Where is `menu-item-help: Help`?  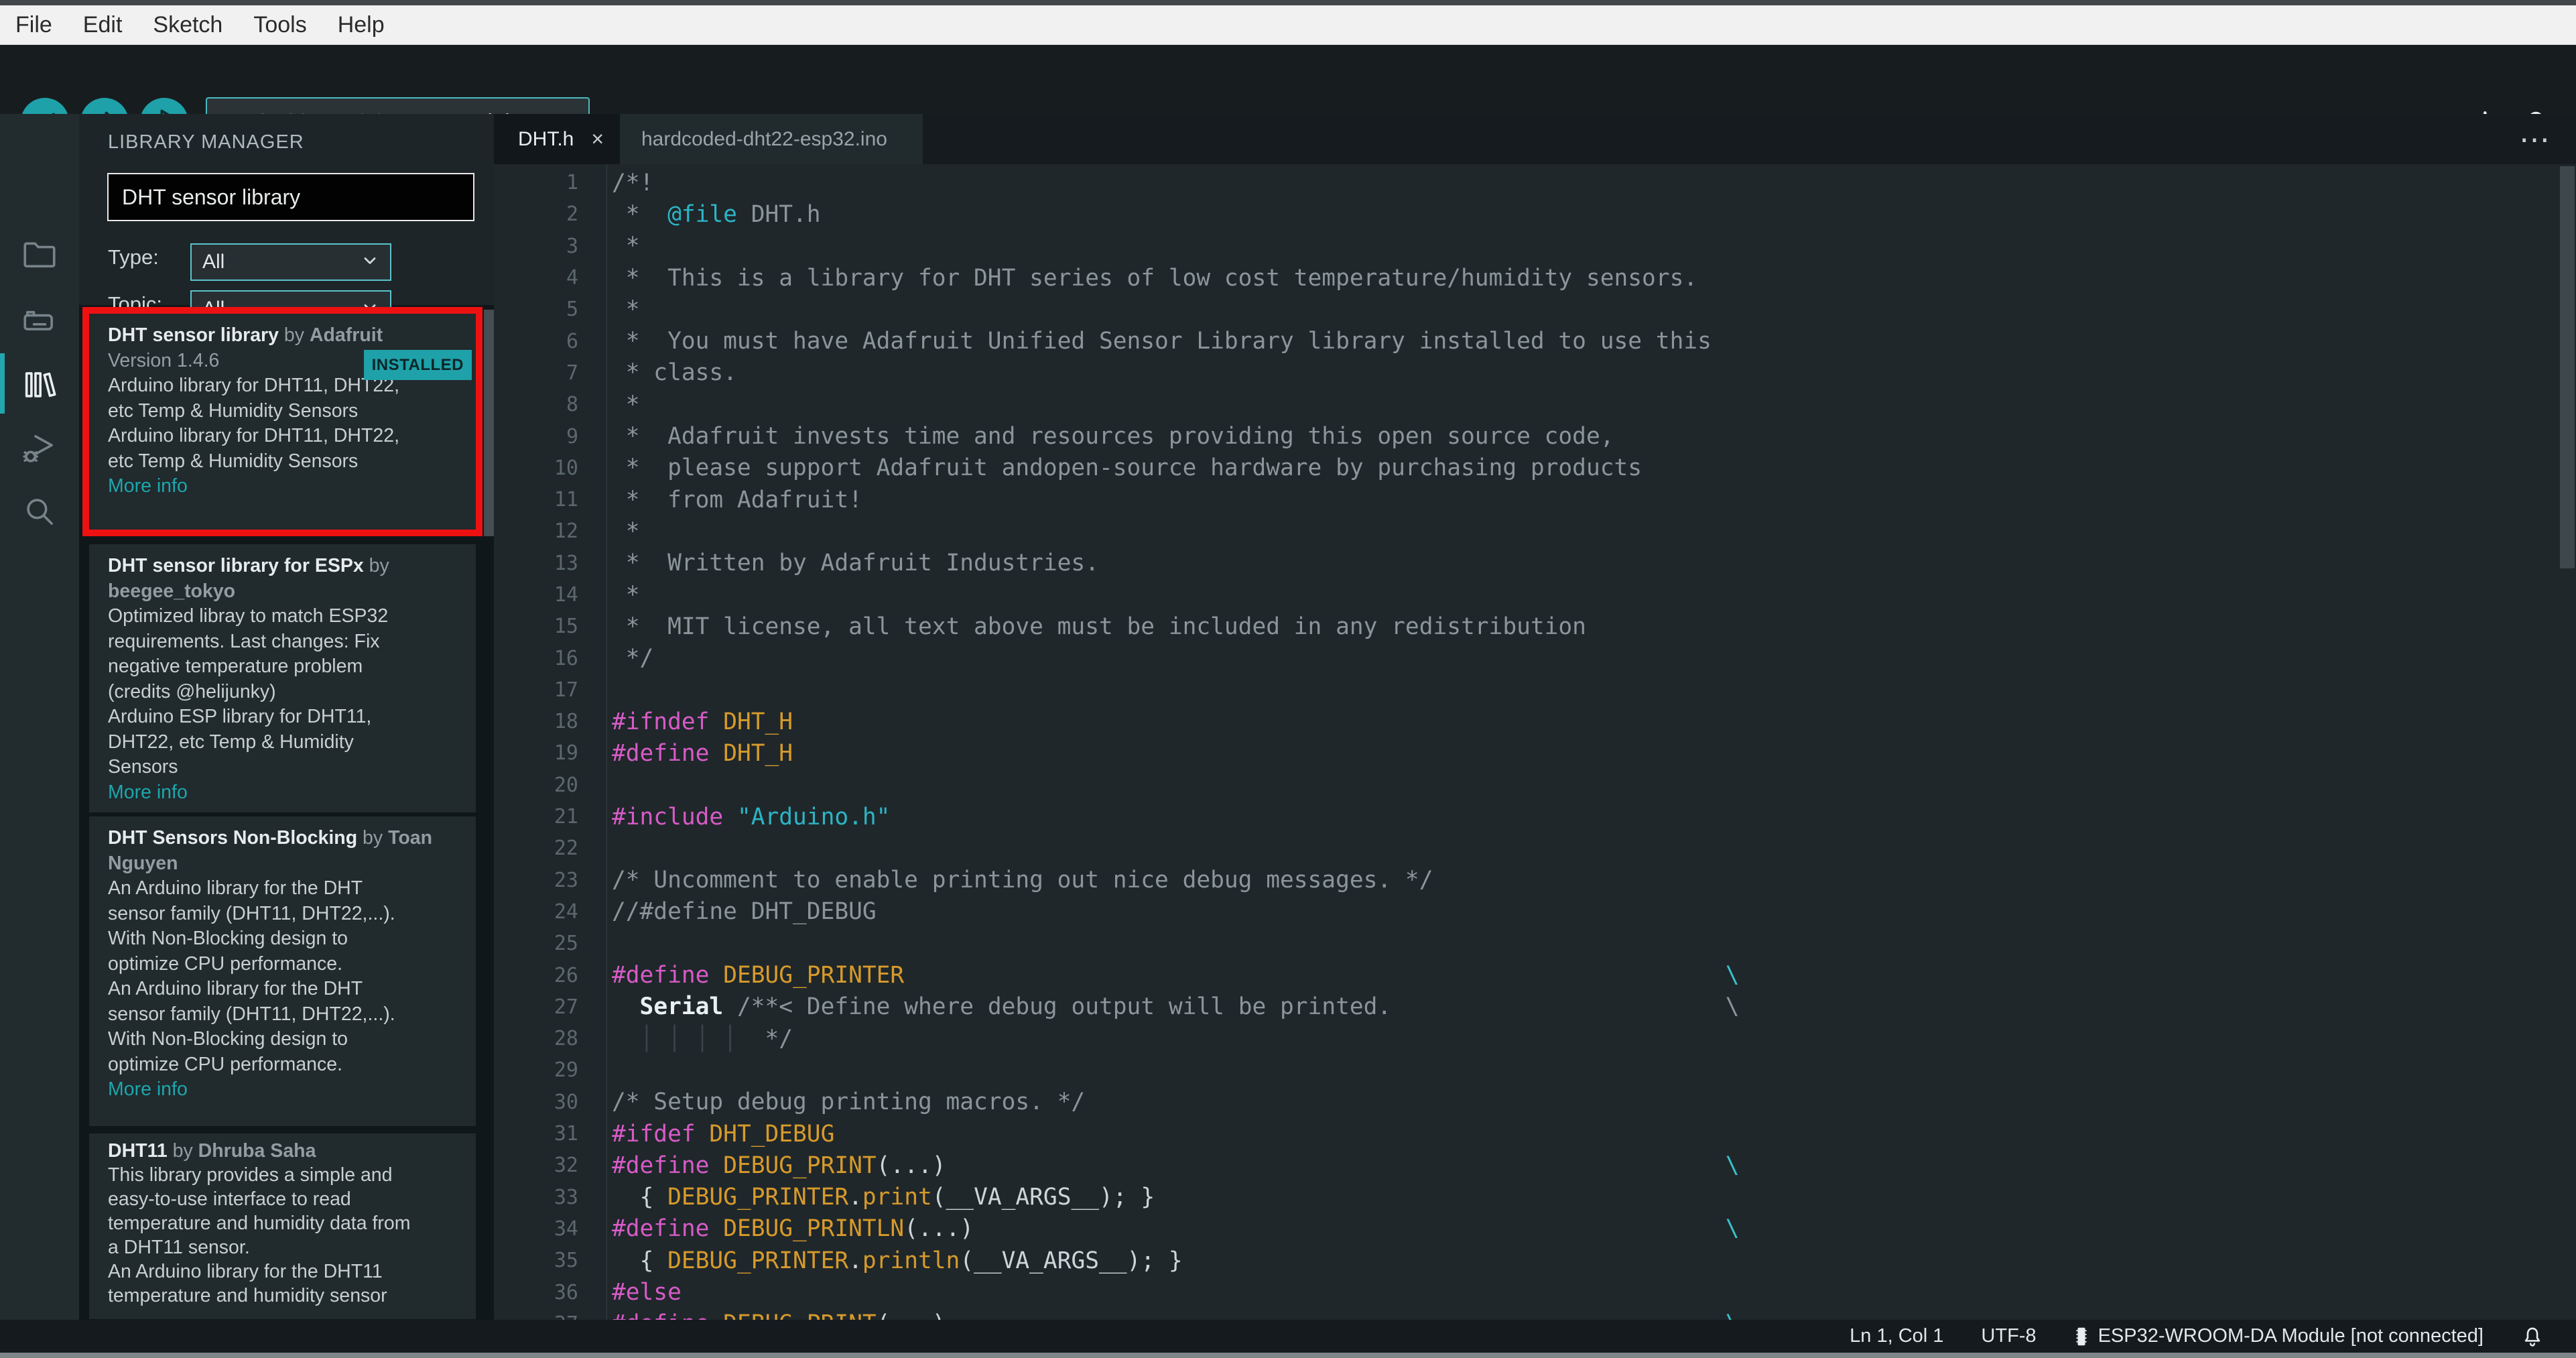
menu-item-help: Help is located at coordinates (361, 25).